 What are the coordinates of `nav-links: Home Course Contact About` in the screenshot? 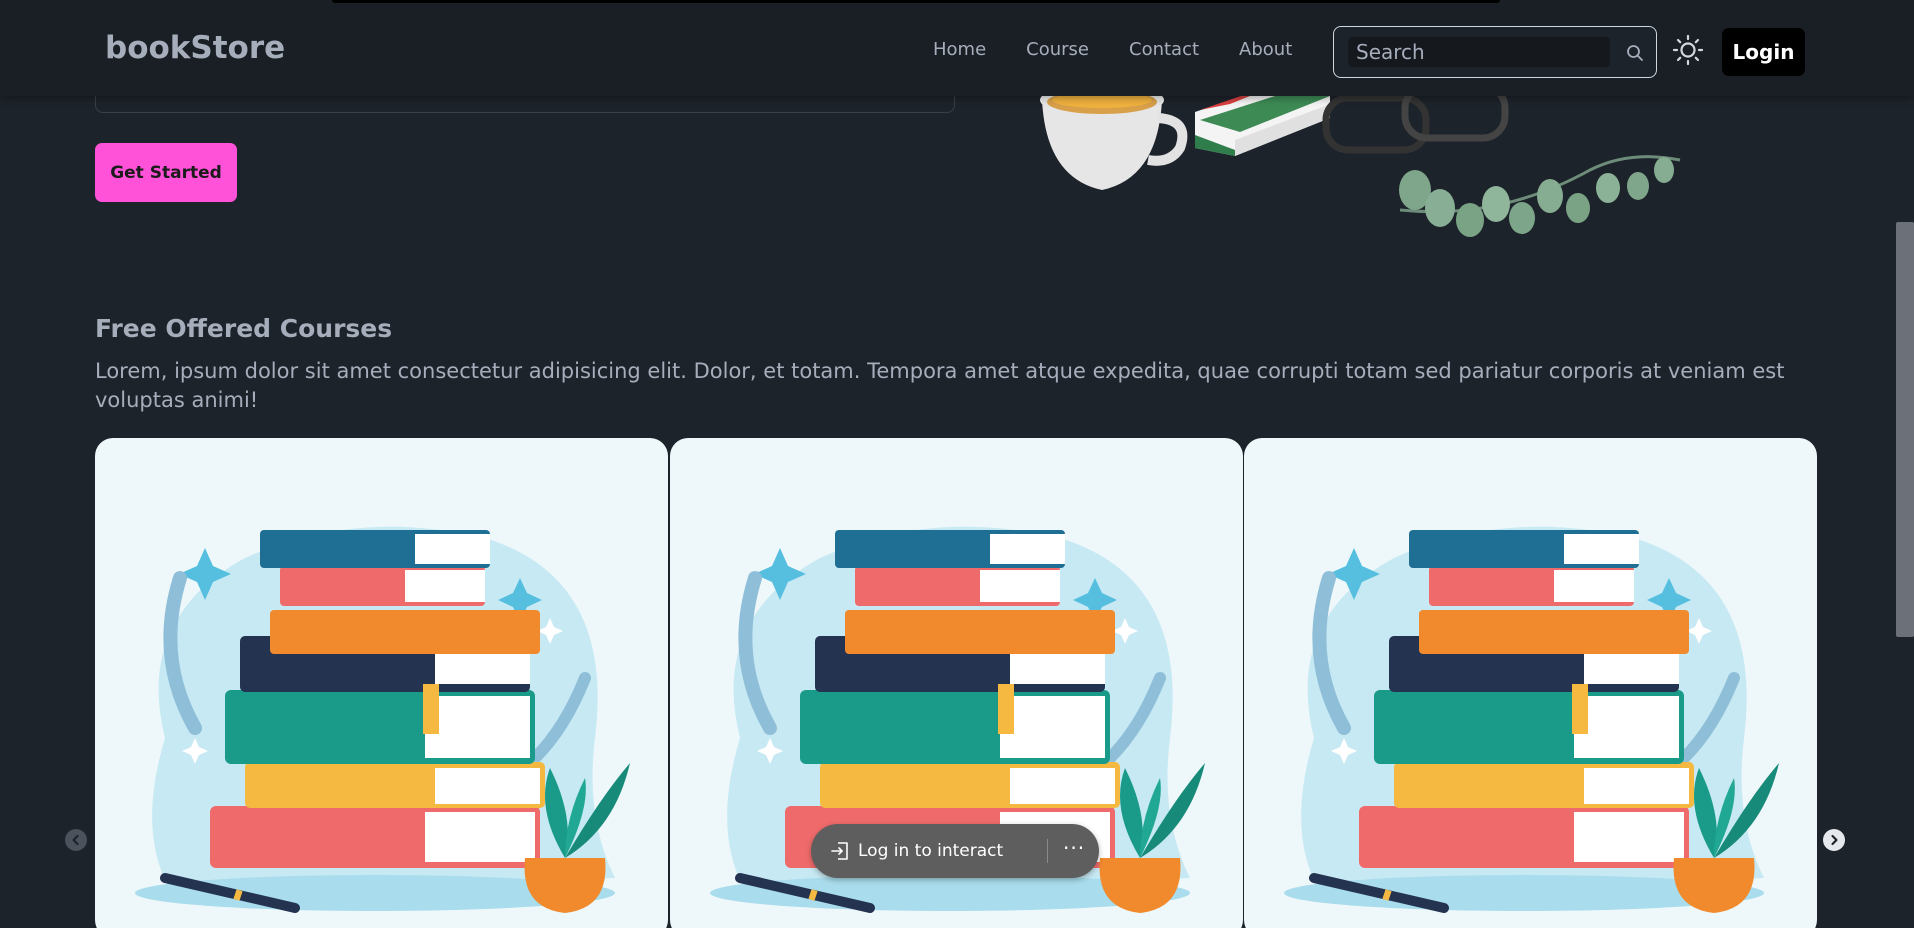 It's located at (1132, 49).